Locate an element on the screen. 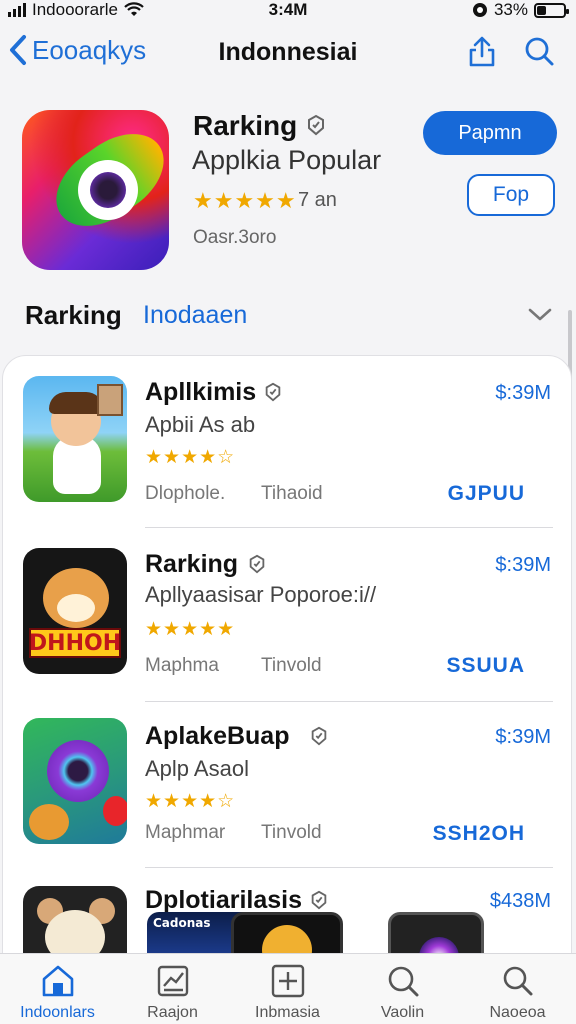  app-subtitle: Apbii As ab is located at coordinates (200, 424).